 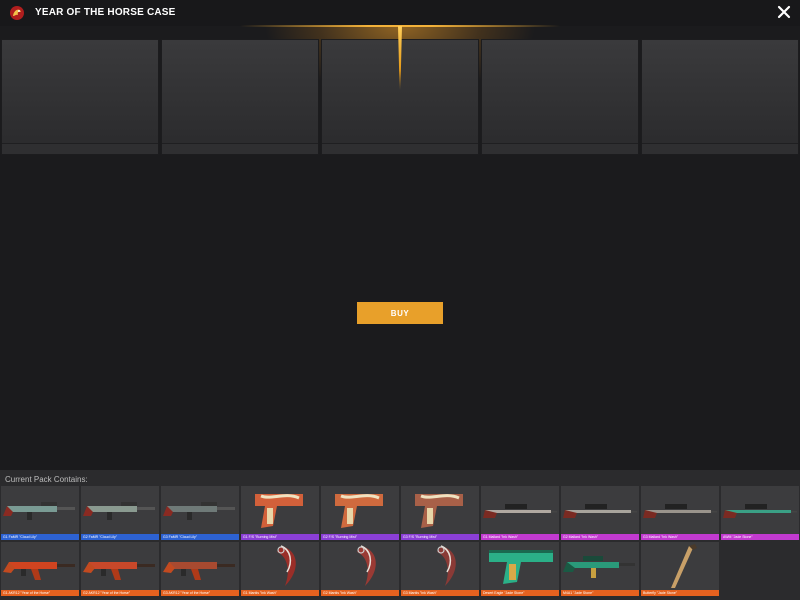 What do you see at coordinates (600, 537) in the screenshot?
I see `pack-item-name: G2 Mallard "Ink Wash"` at bounding box center [600, 537].